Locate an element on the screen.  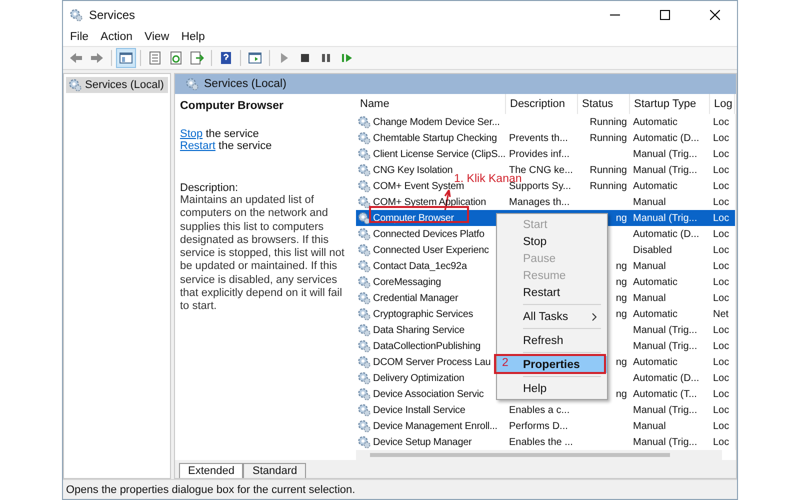
menu-item: Refresh is located at coordinates (552, 340).